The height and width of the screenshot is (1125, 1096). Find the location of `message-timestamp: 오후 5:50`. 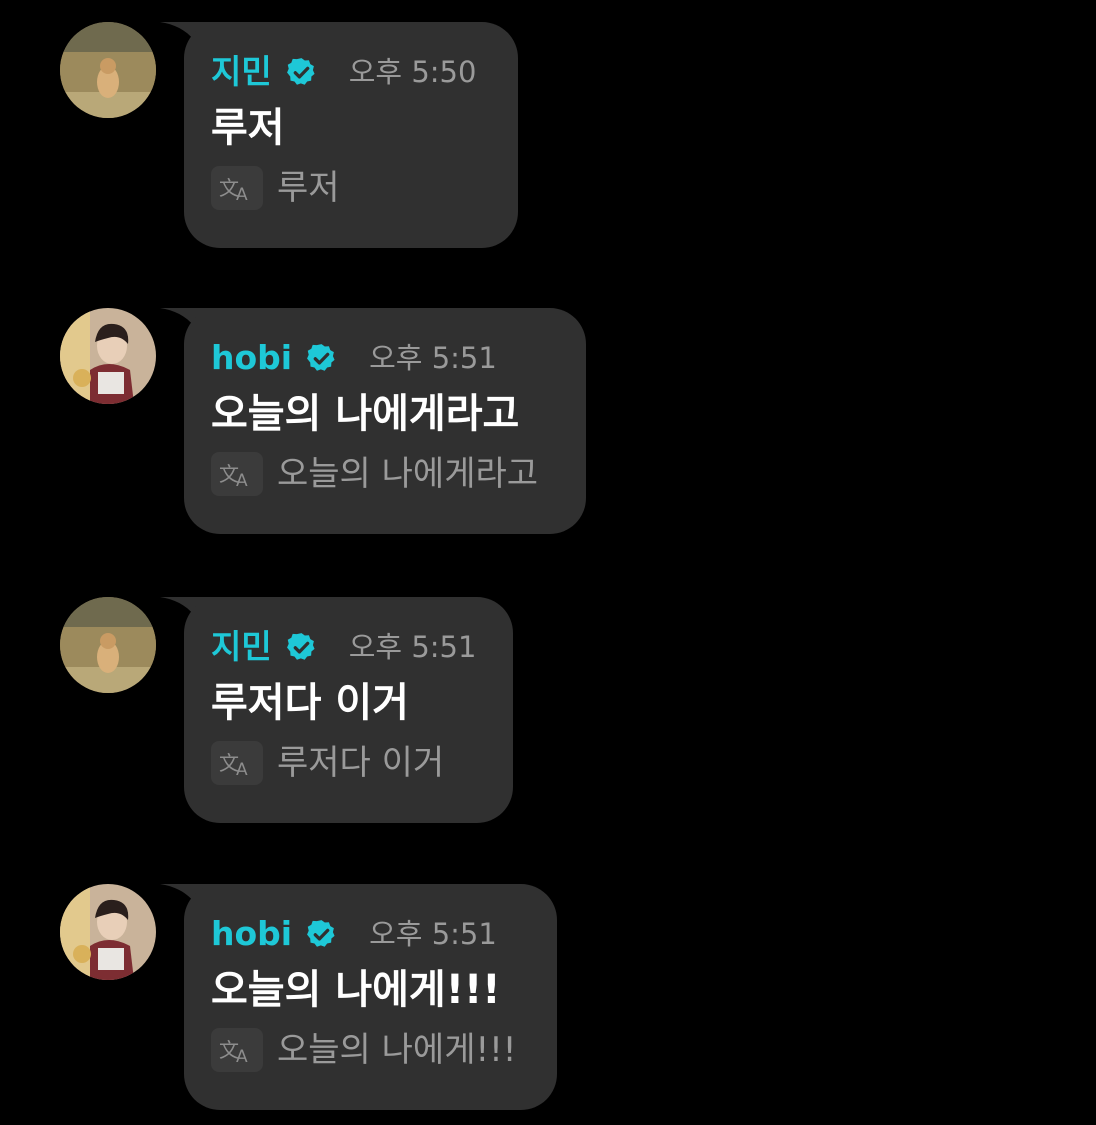

message-timestamp: 오후 5:50 is located at coordinates (412, 72).